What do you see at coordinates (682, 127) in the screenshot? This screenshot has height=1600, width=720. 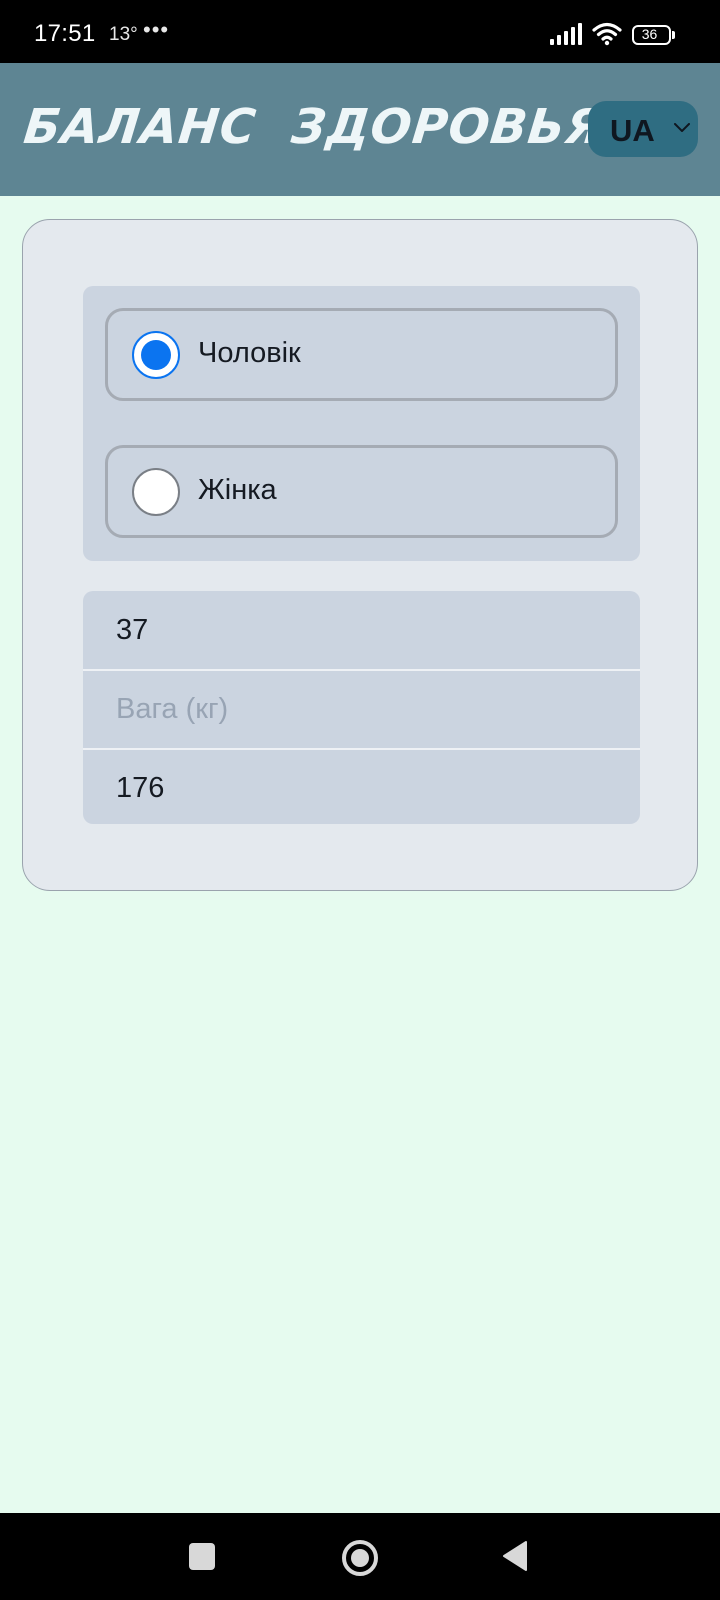 I see `chevron-down-icon` at bounding box center [682, 127].